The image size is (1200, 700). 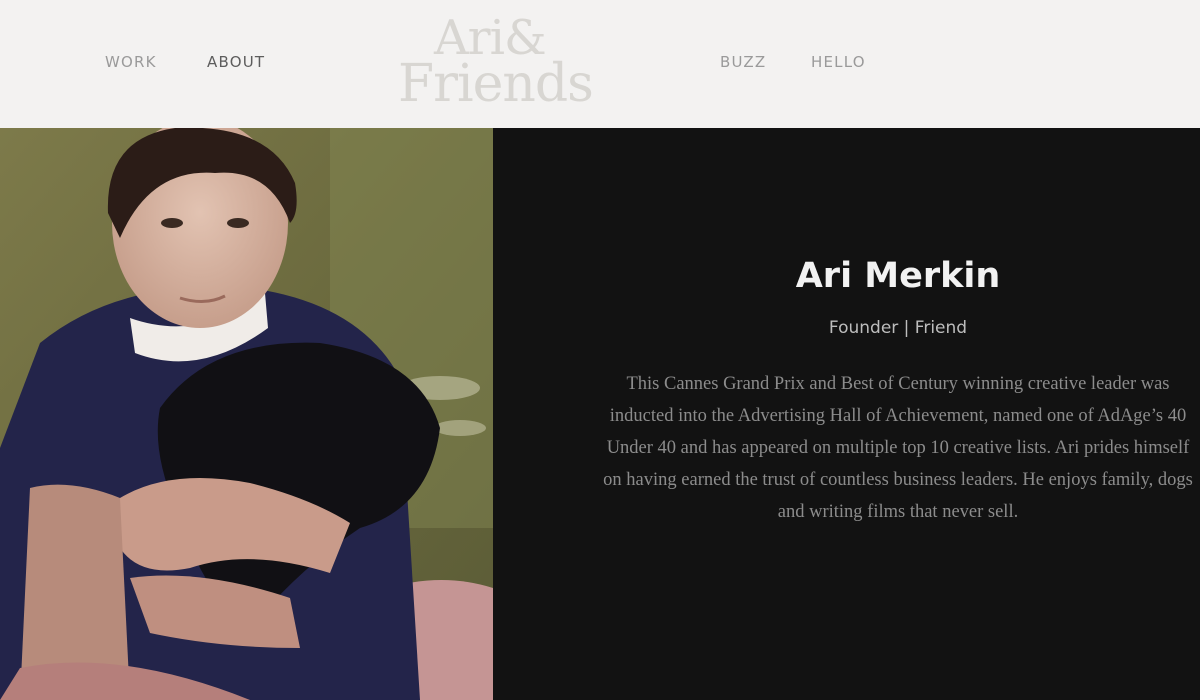 I want to click on nav-hello-link: HELLO, so click(x=838, y=62).